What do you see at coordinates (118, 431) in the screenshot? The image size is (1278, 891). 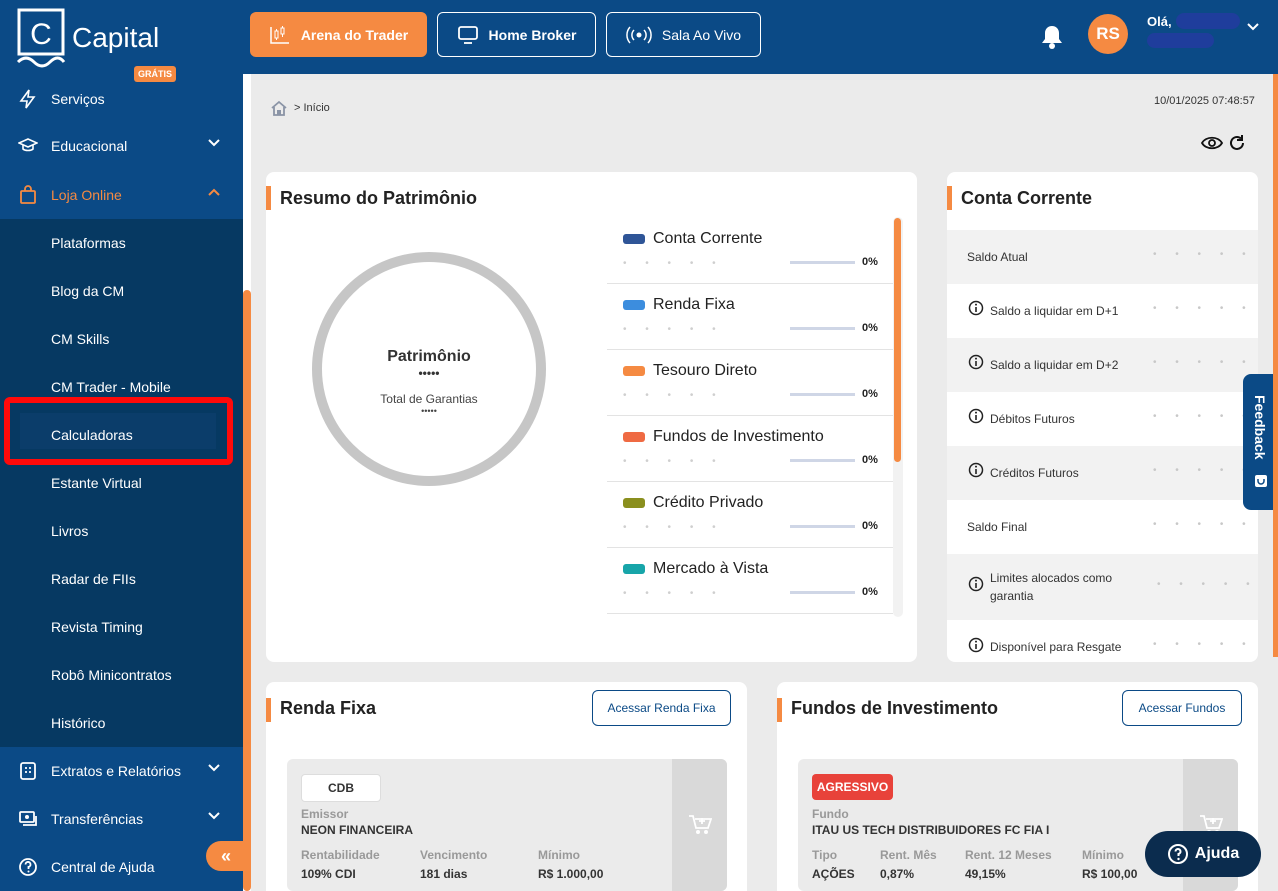 I see `calculadoras-highlight-box` at bounding box center [118, 431].